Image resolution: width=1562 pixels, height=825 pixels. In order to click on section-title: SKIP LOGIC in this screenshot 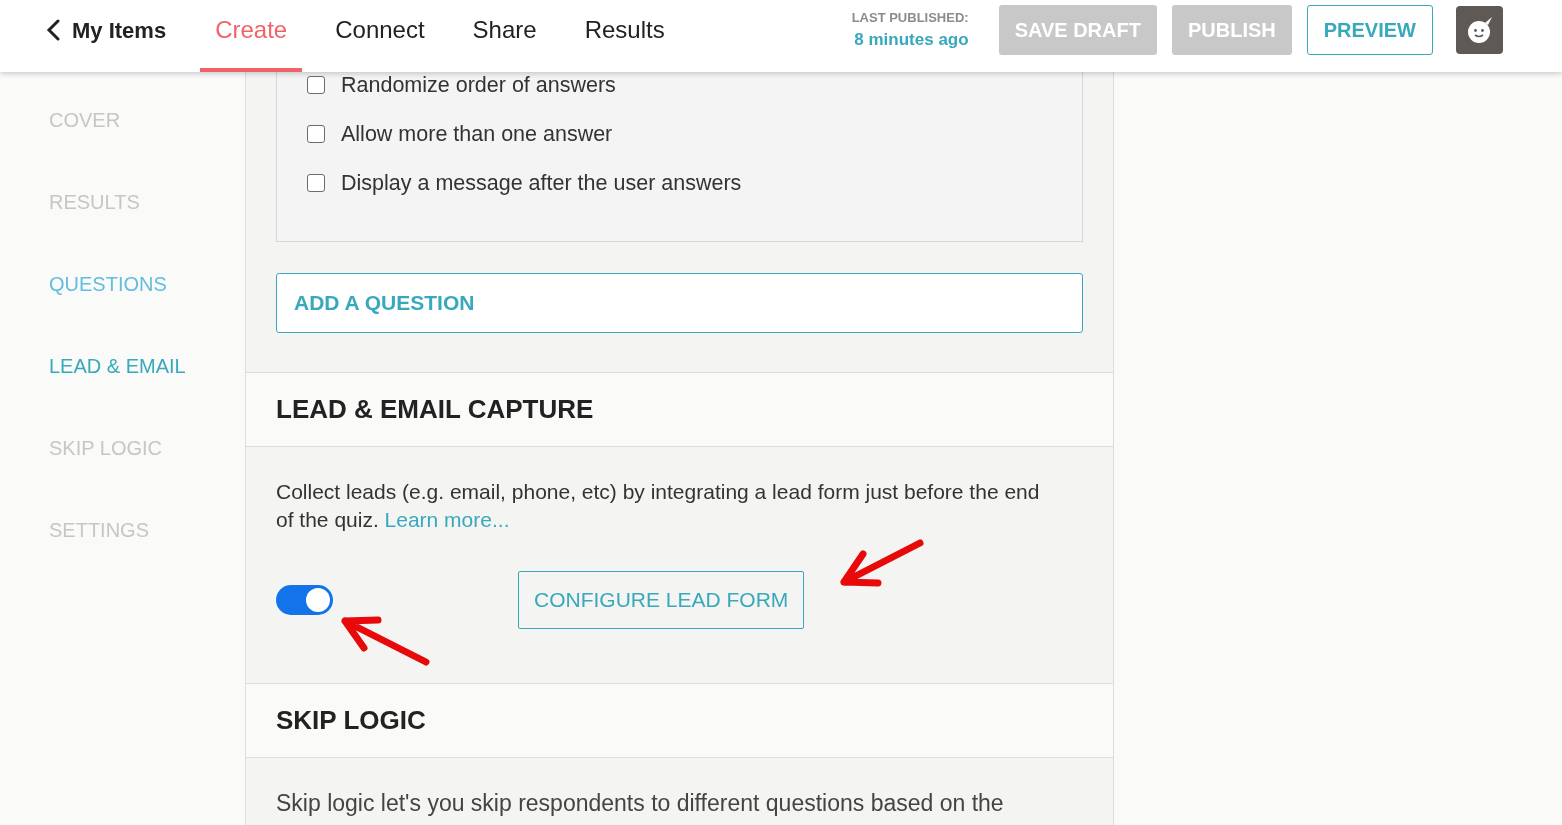, I will do `click(351, 720)`.